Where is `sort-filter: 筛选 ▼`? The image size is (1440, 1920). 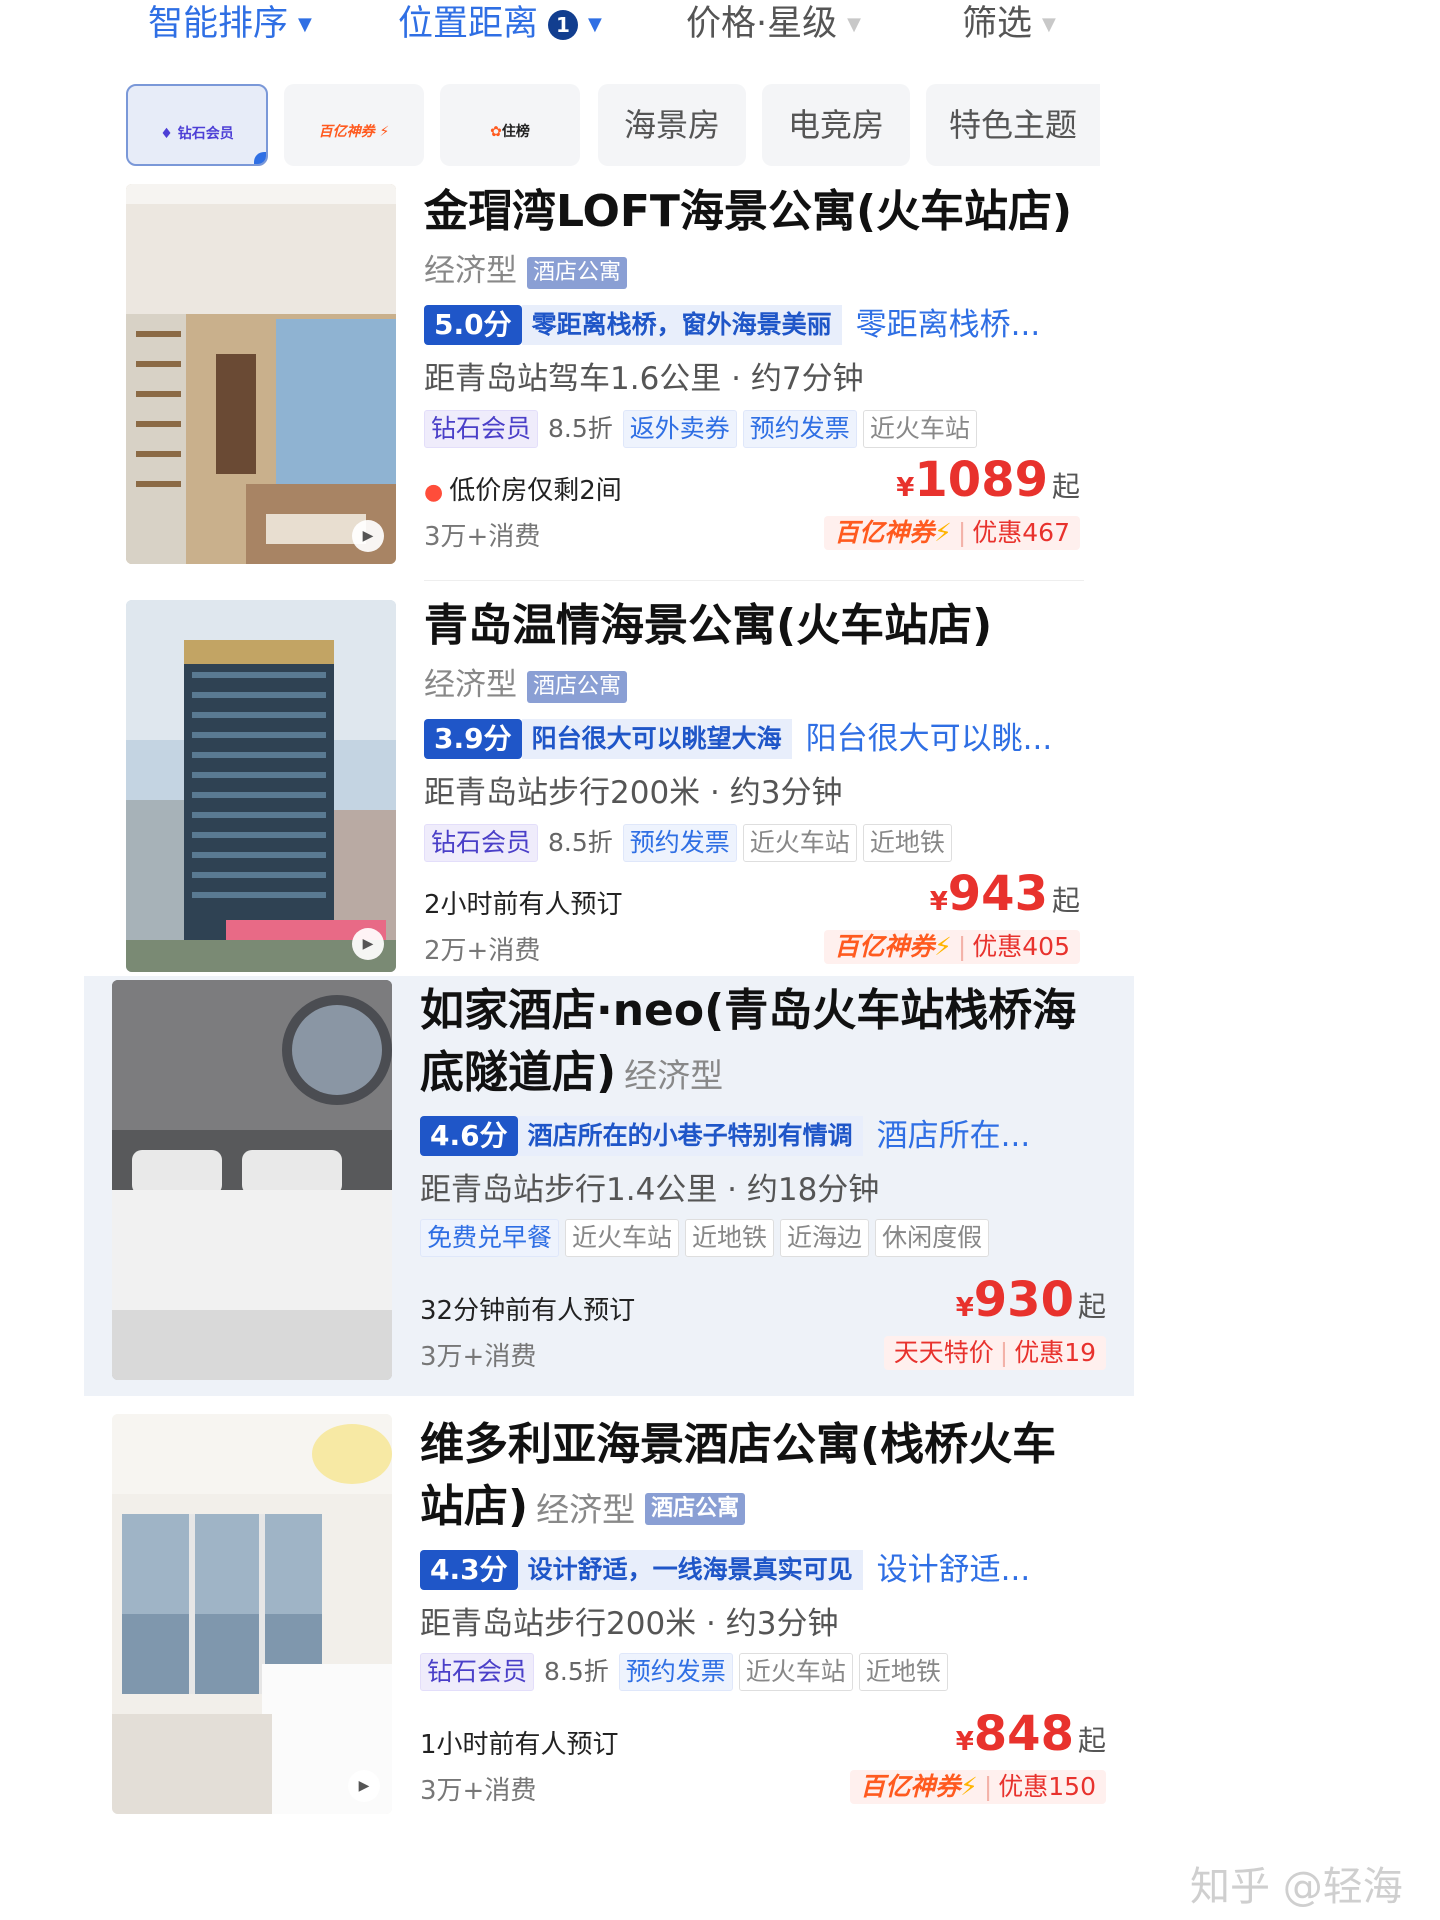 sort-filter: 筛选 ▼ is located at coordinates (1009, 24).